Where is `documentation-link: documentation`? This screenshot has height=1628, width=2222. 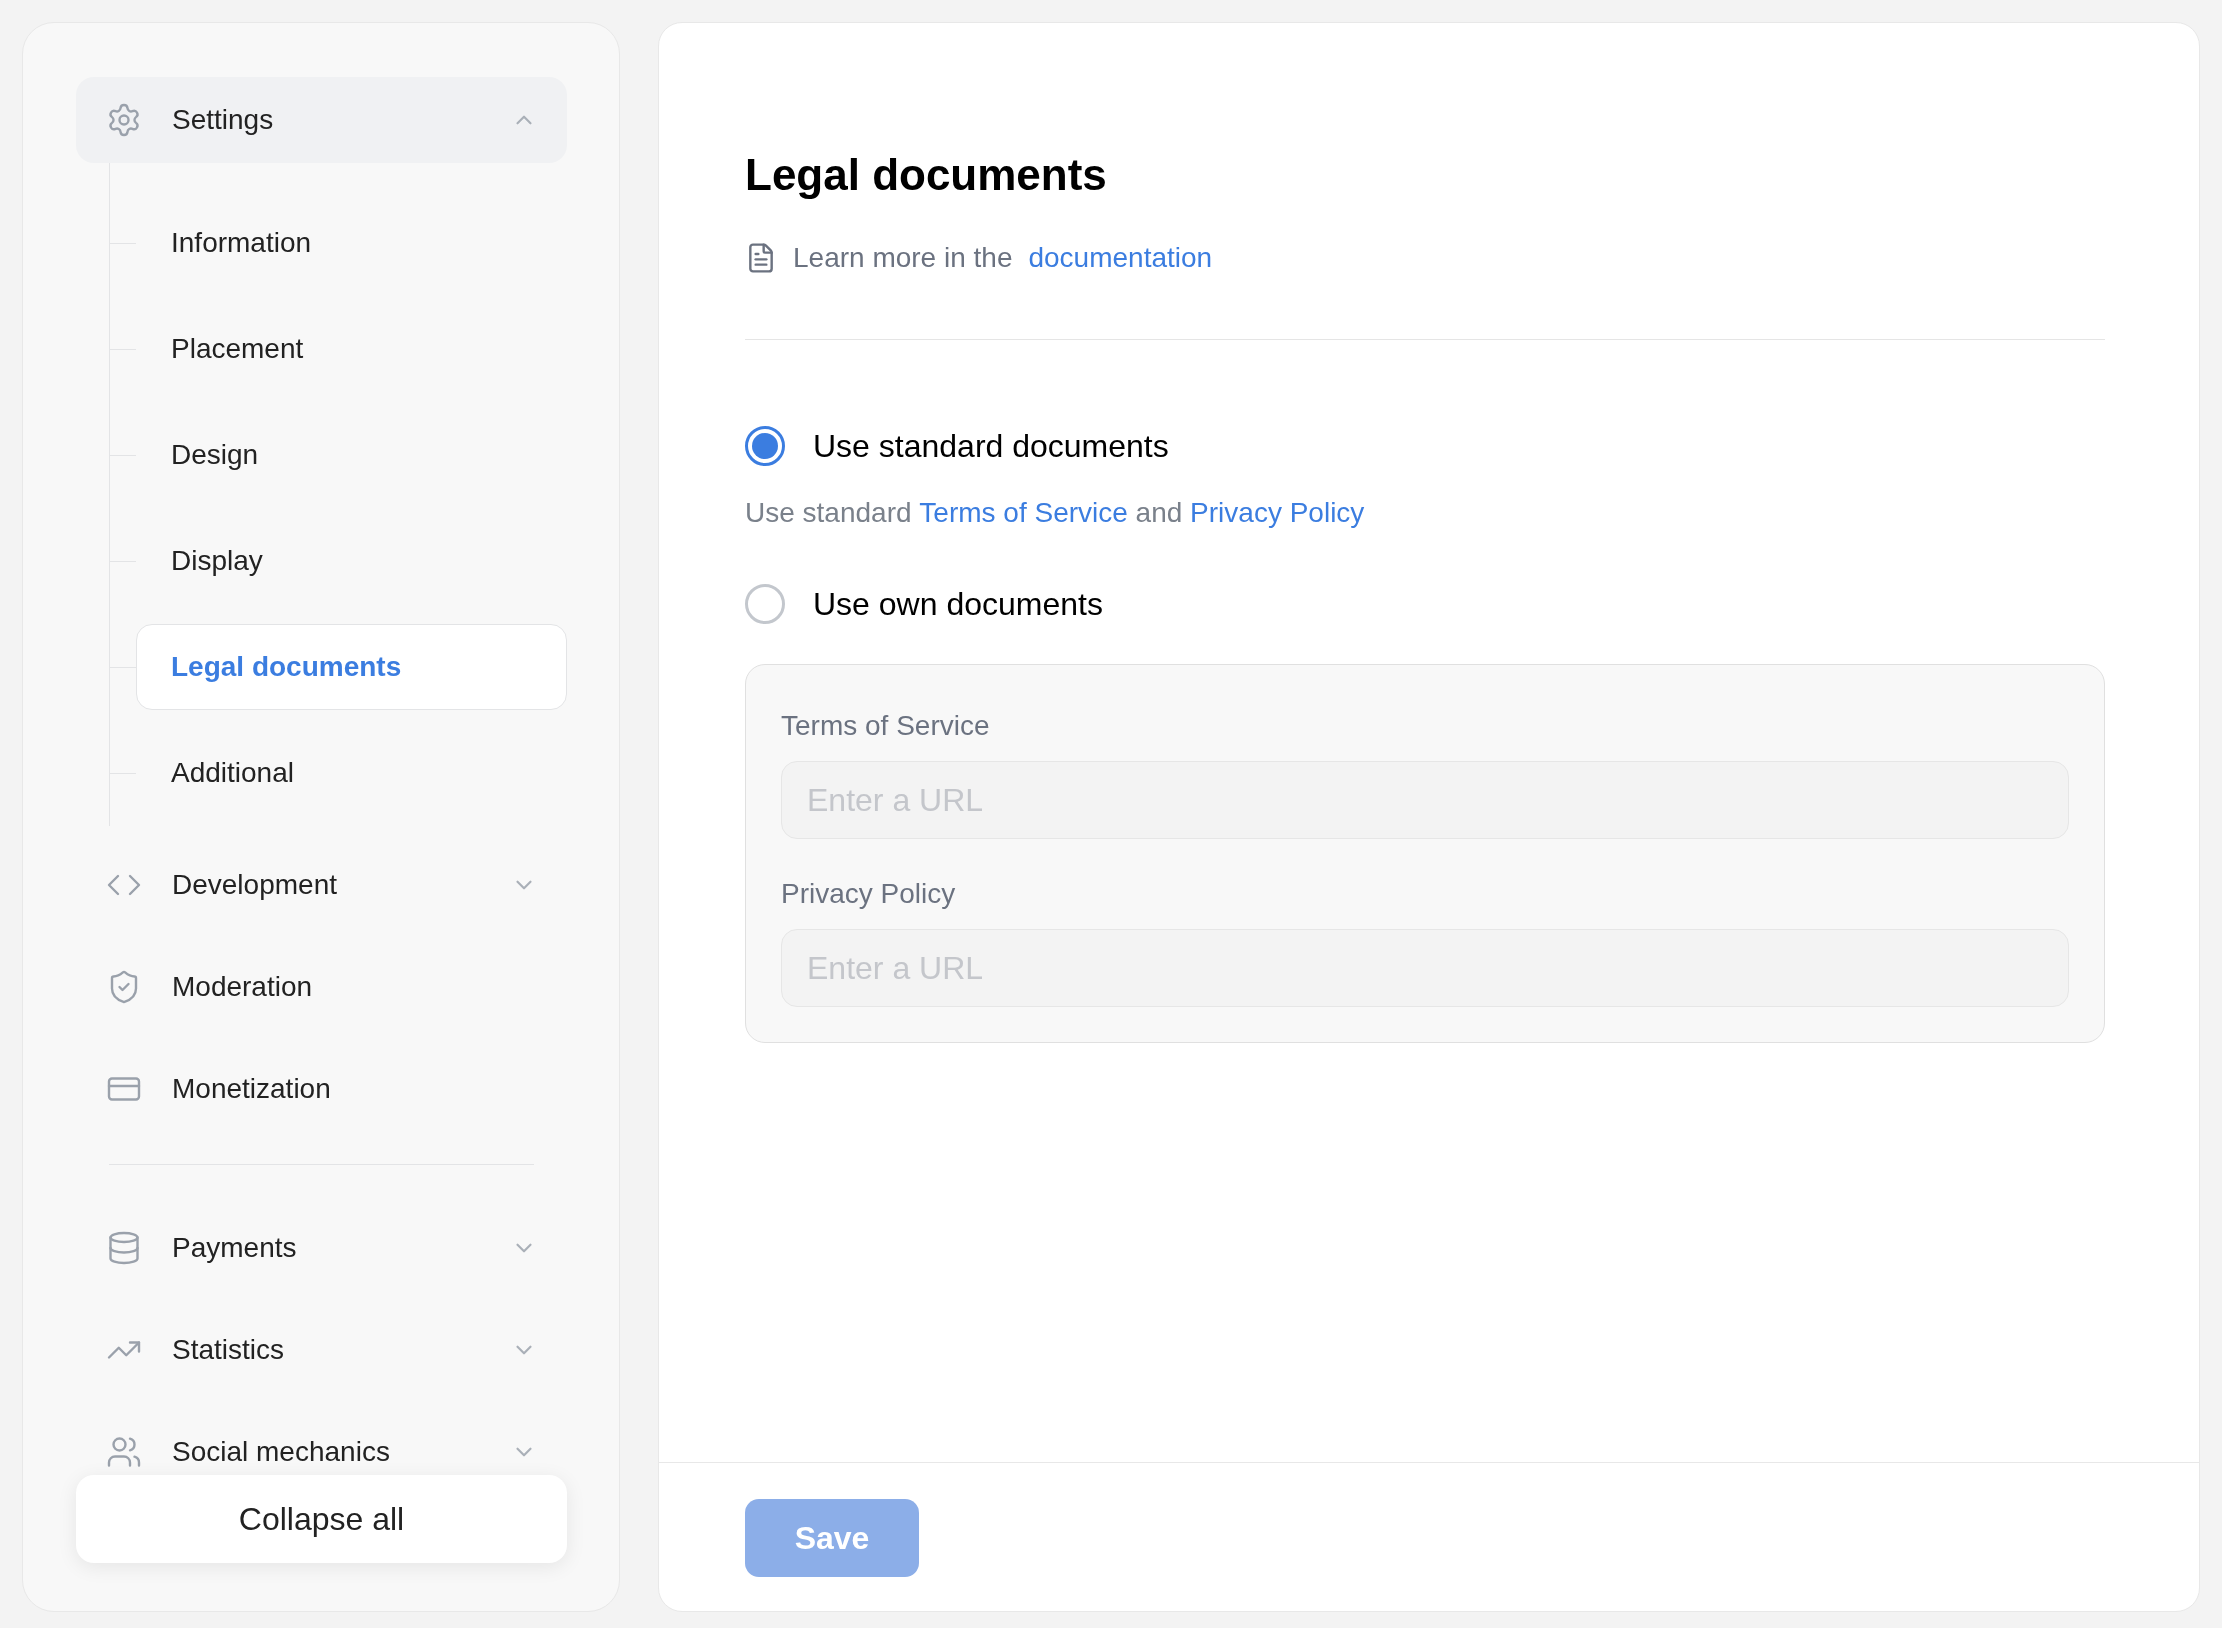
documentation-link: documentation is located at coordinates (1120, 258).